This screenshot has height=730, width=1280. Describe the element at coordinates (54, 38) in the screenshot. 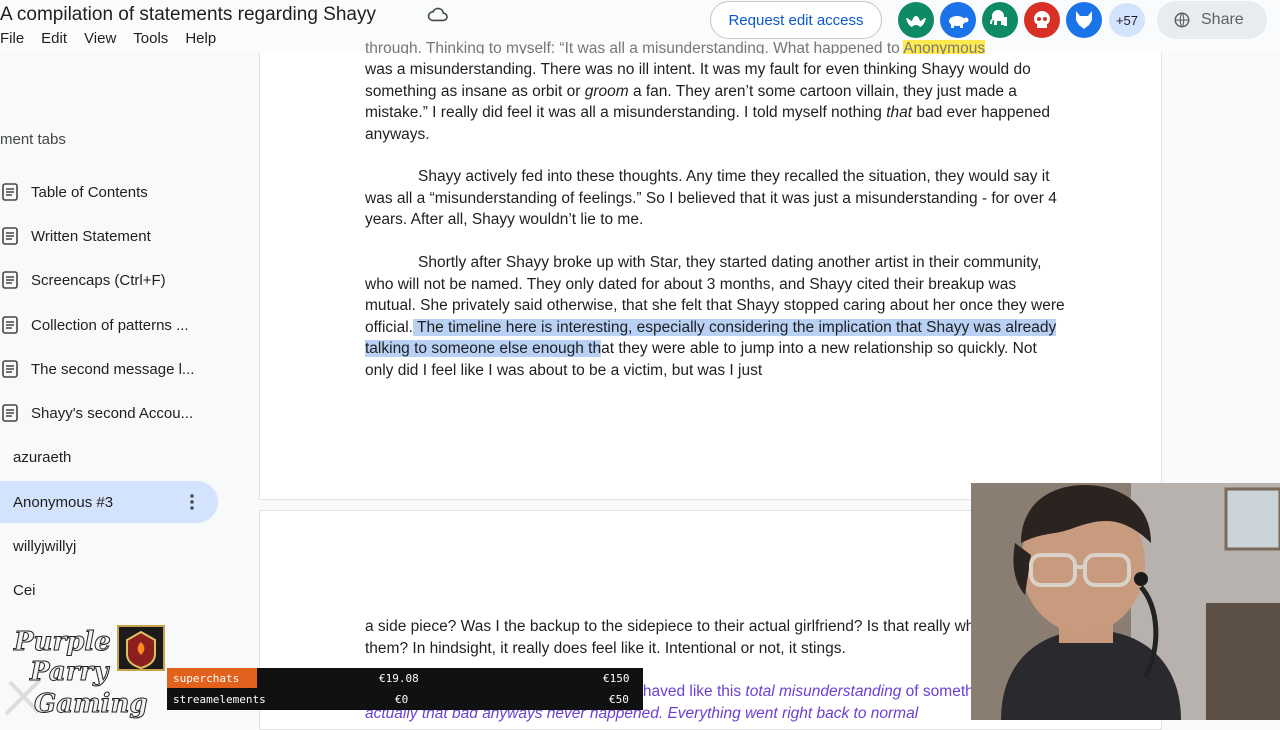

I see `menu-edit: Edit` at that location.